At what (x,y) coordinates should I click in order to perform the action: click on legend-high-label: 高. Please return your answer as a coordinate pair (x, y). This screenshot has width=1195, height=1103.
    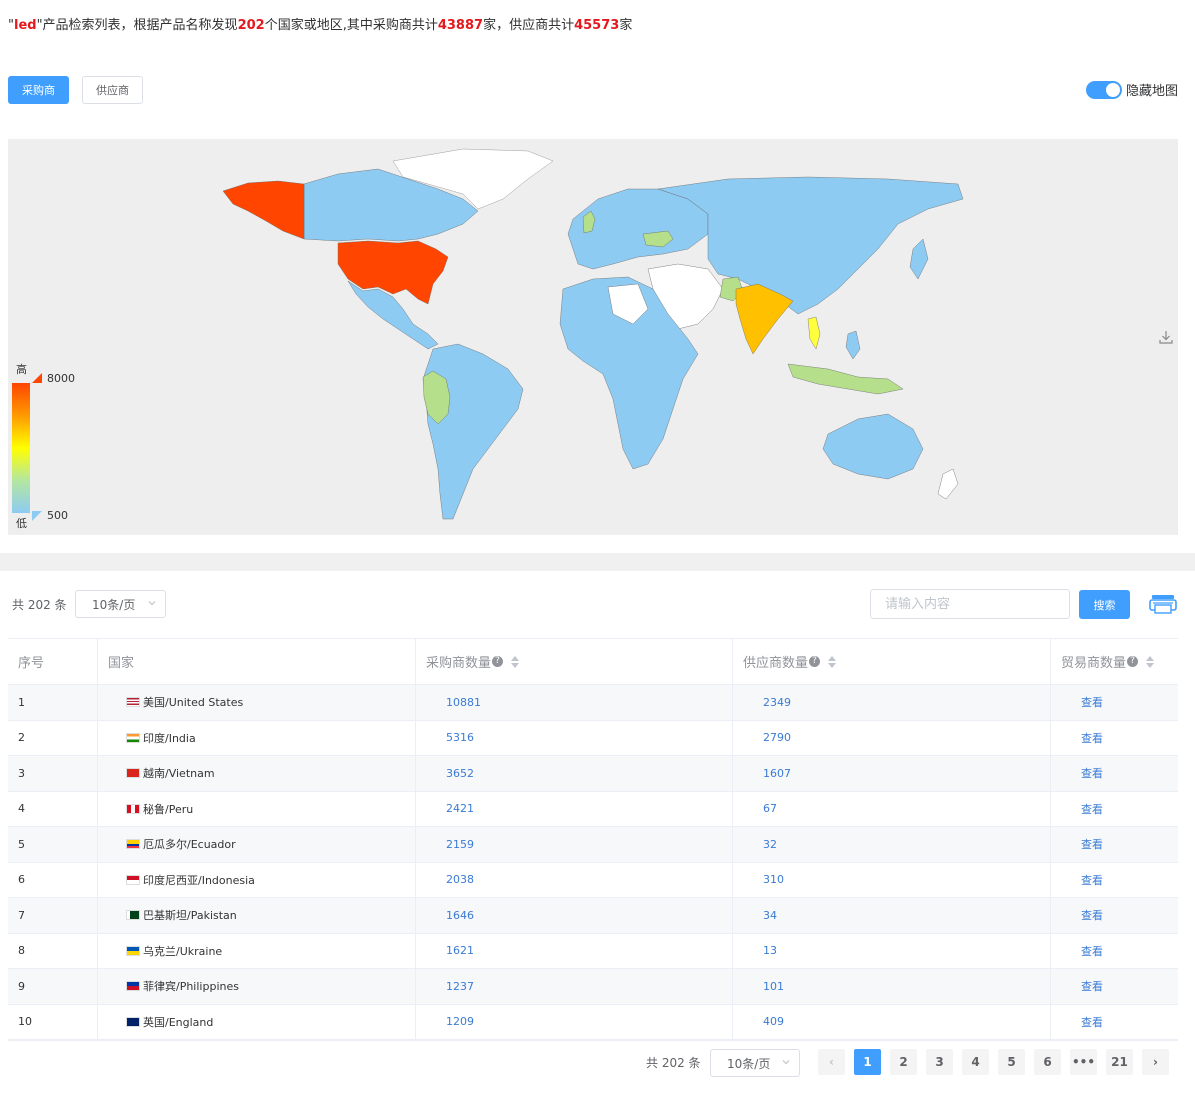
    Looking at the image, I should click on (21, 369).